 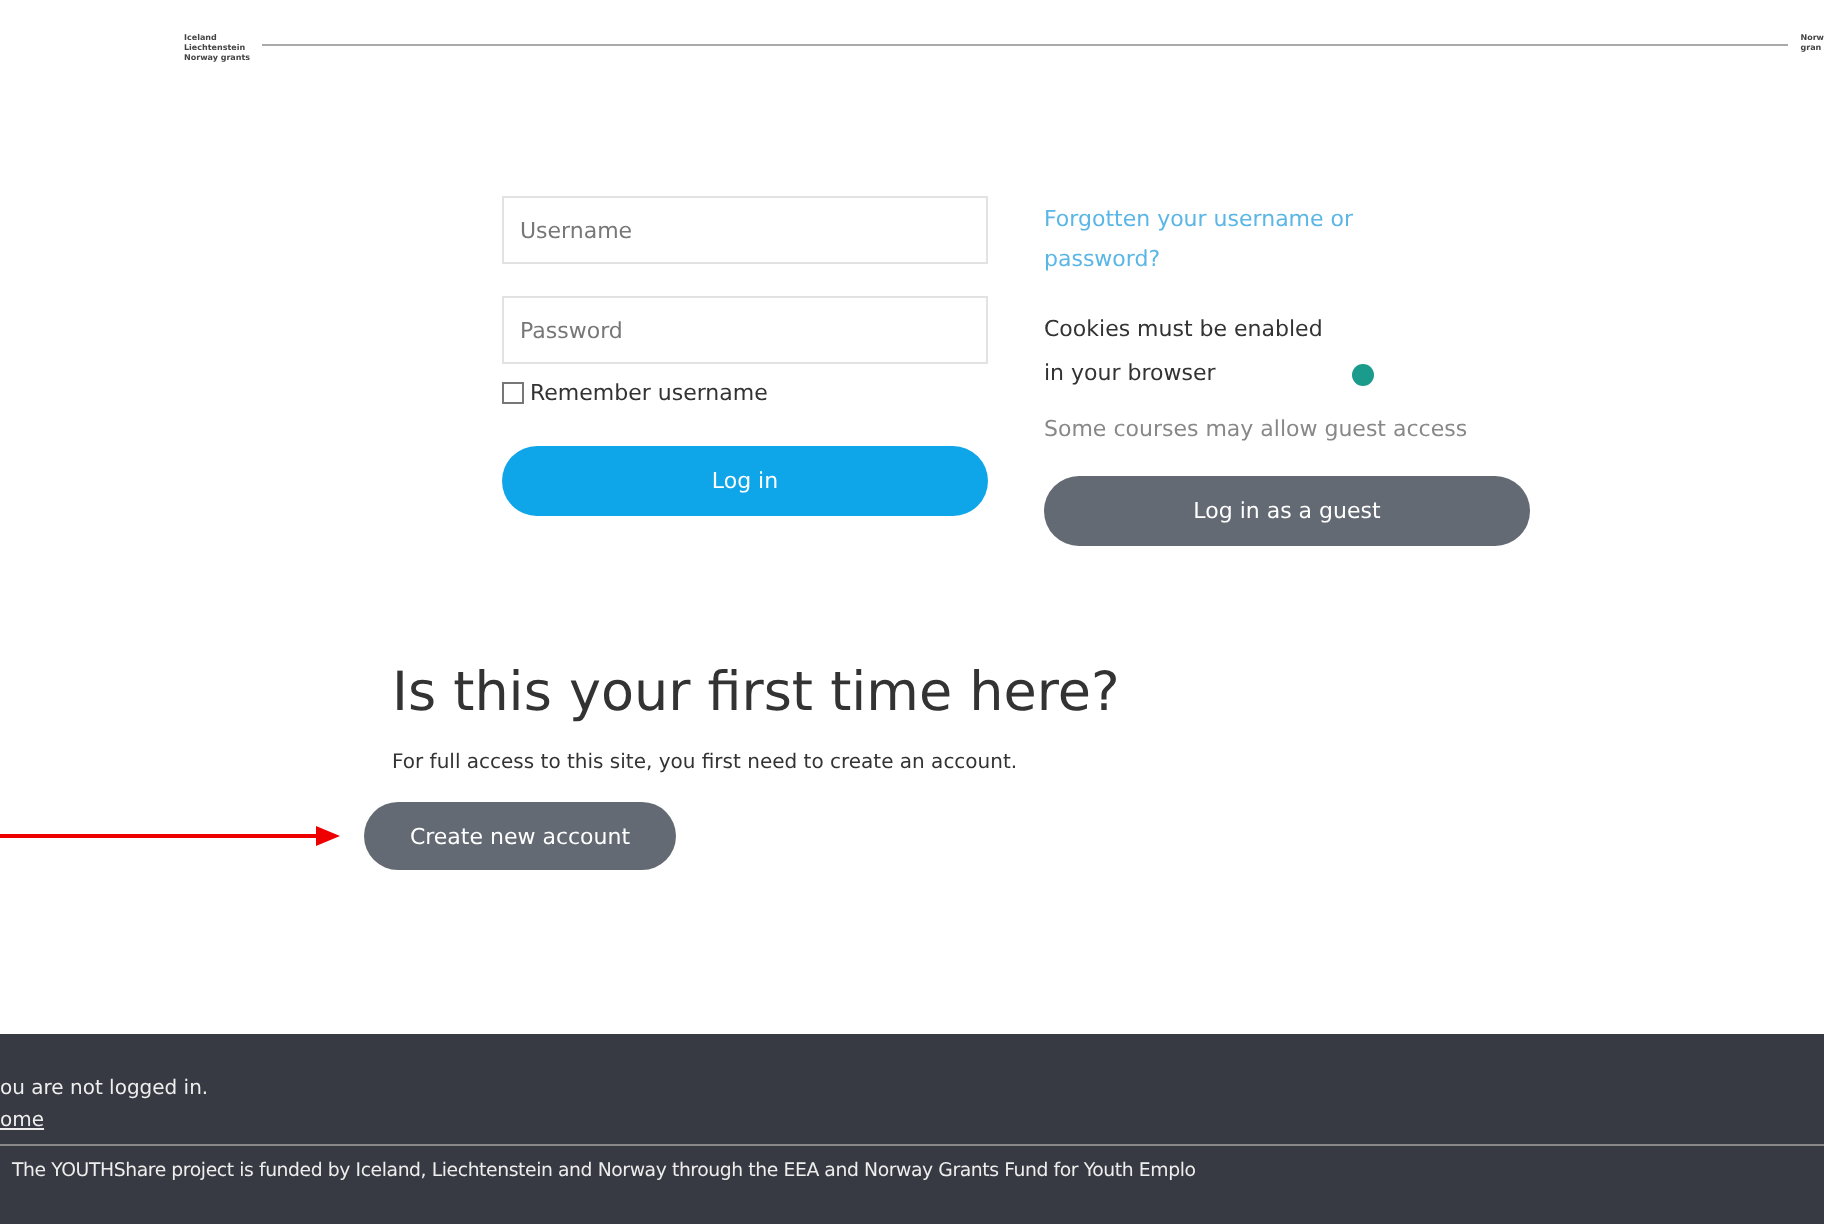 I want to click on login-info: ou are not logged in., so click(x=105, y=1089).